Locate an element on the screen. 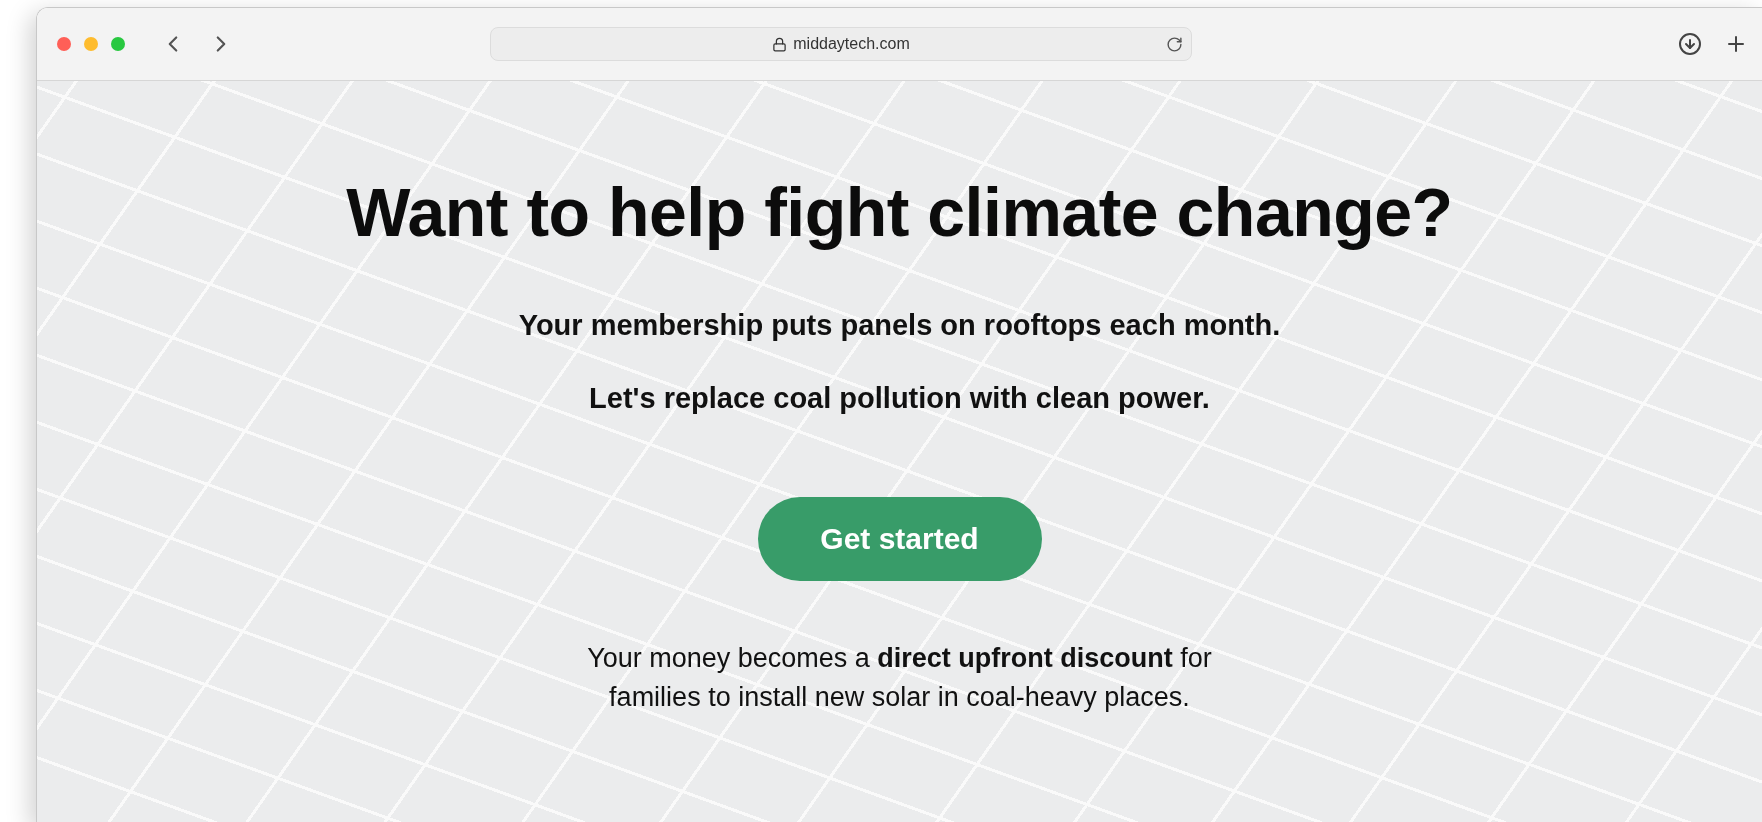 The height and width of the screenshot is (822, 1762). hero-subtitle: Let's replace coal pollution with clean power. is located at coordinates (899, 398).